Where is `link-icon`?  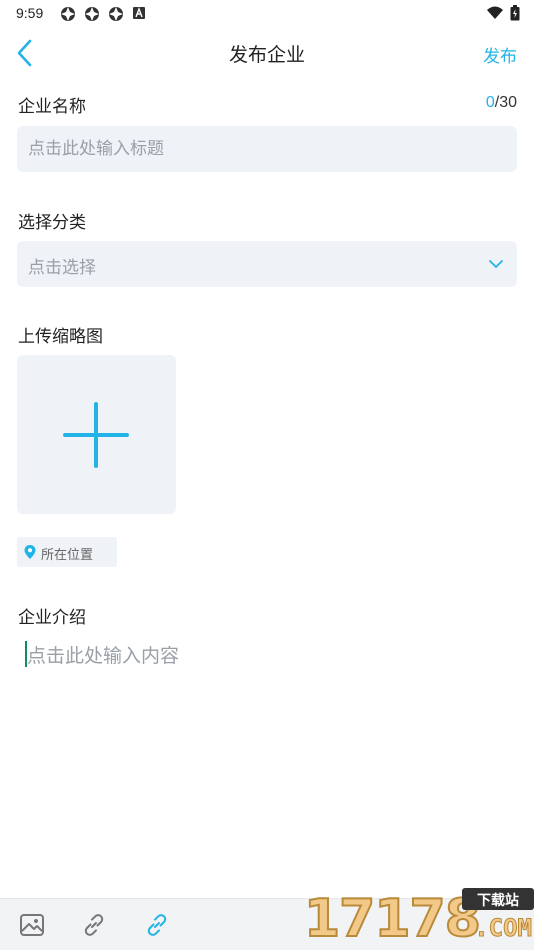 link-icon is located at coordinates (94, 925).